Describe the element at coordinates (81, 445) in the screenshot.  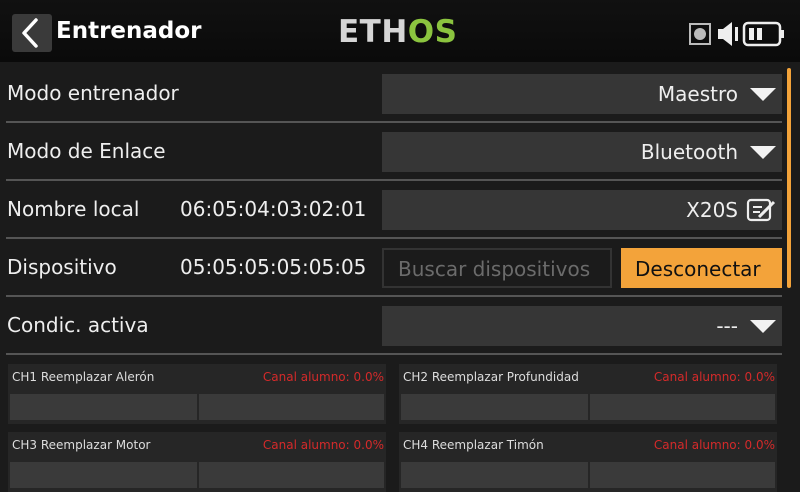
I see `channel-title: CH3 Reemplazar Motor` at that location.